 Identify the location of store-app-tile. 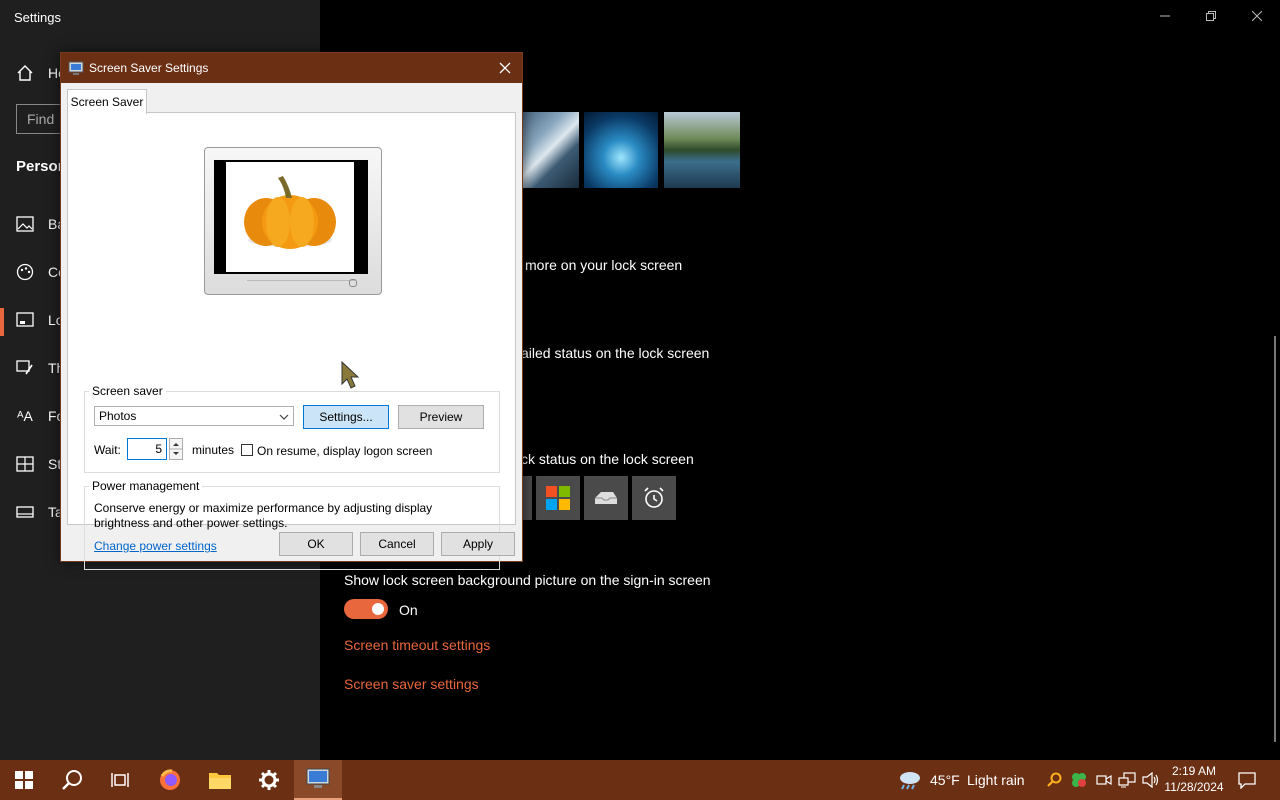
(558, 498).